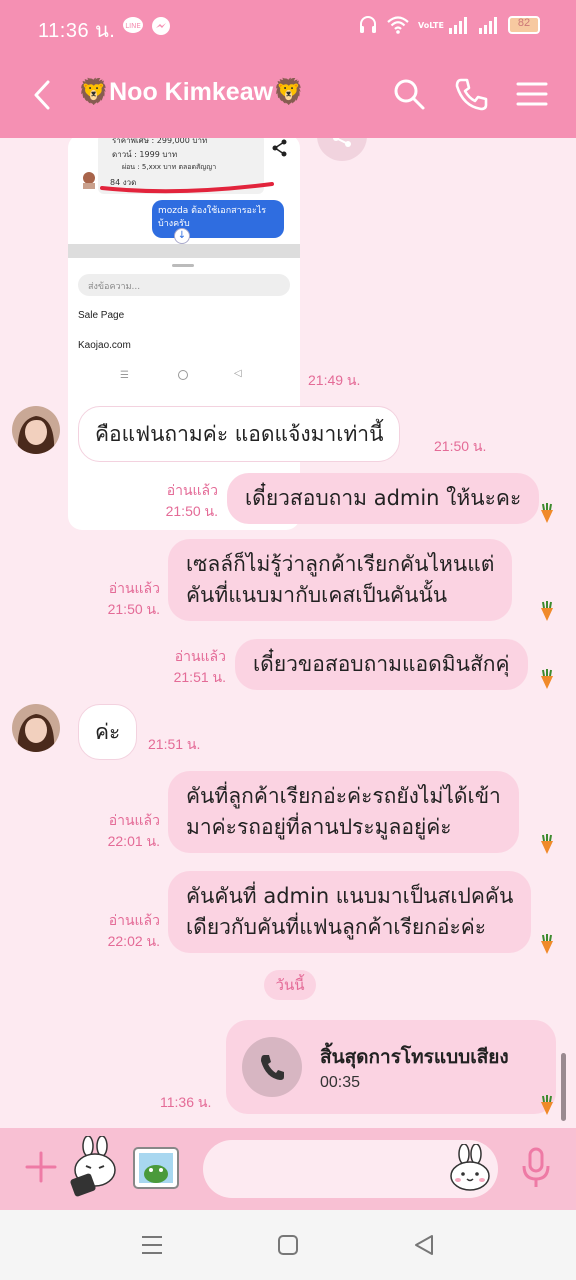 The width and height of the screenshot is (576, 1280). I want to click on battery-icon: 82, so click(524, 25).